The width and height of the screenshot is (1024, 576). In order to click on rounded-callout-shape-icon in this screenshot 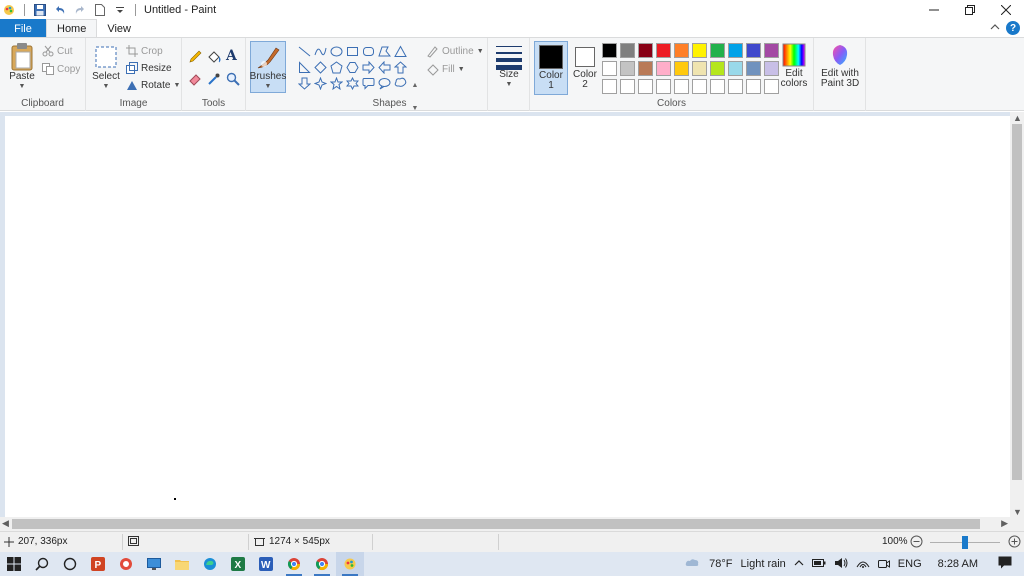, I will do `click(368, 83)`.